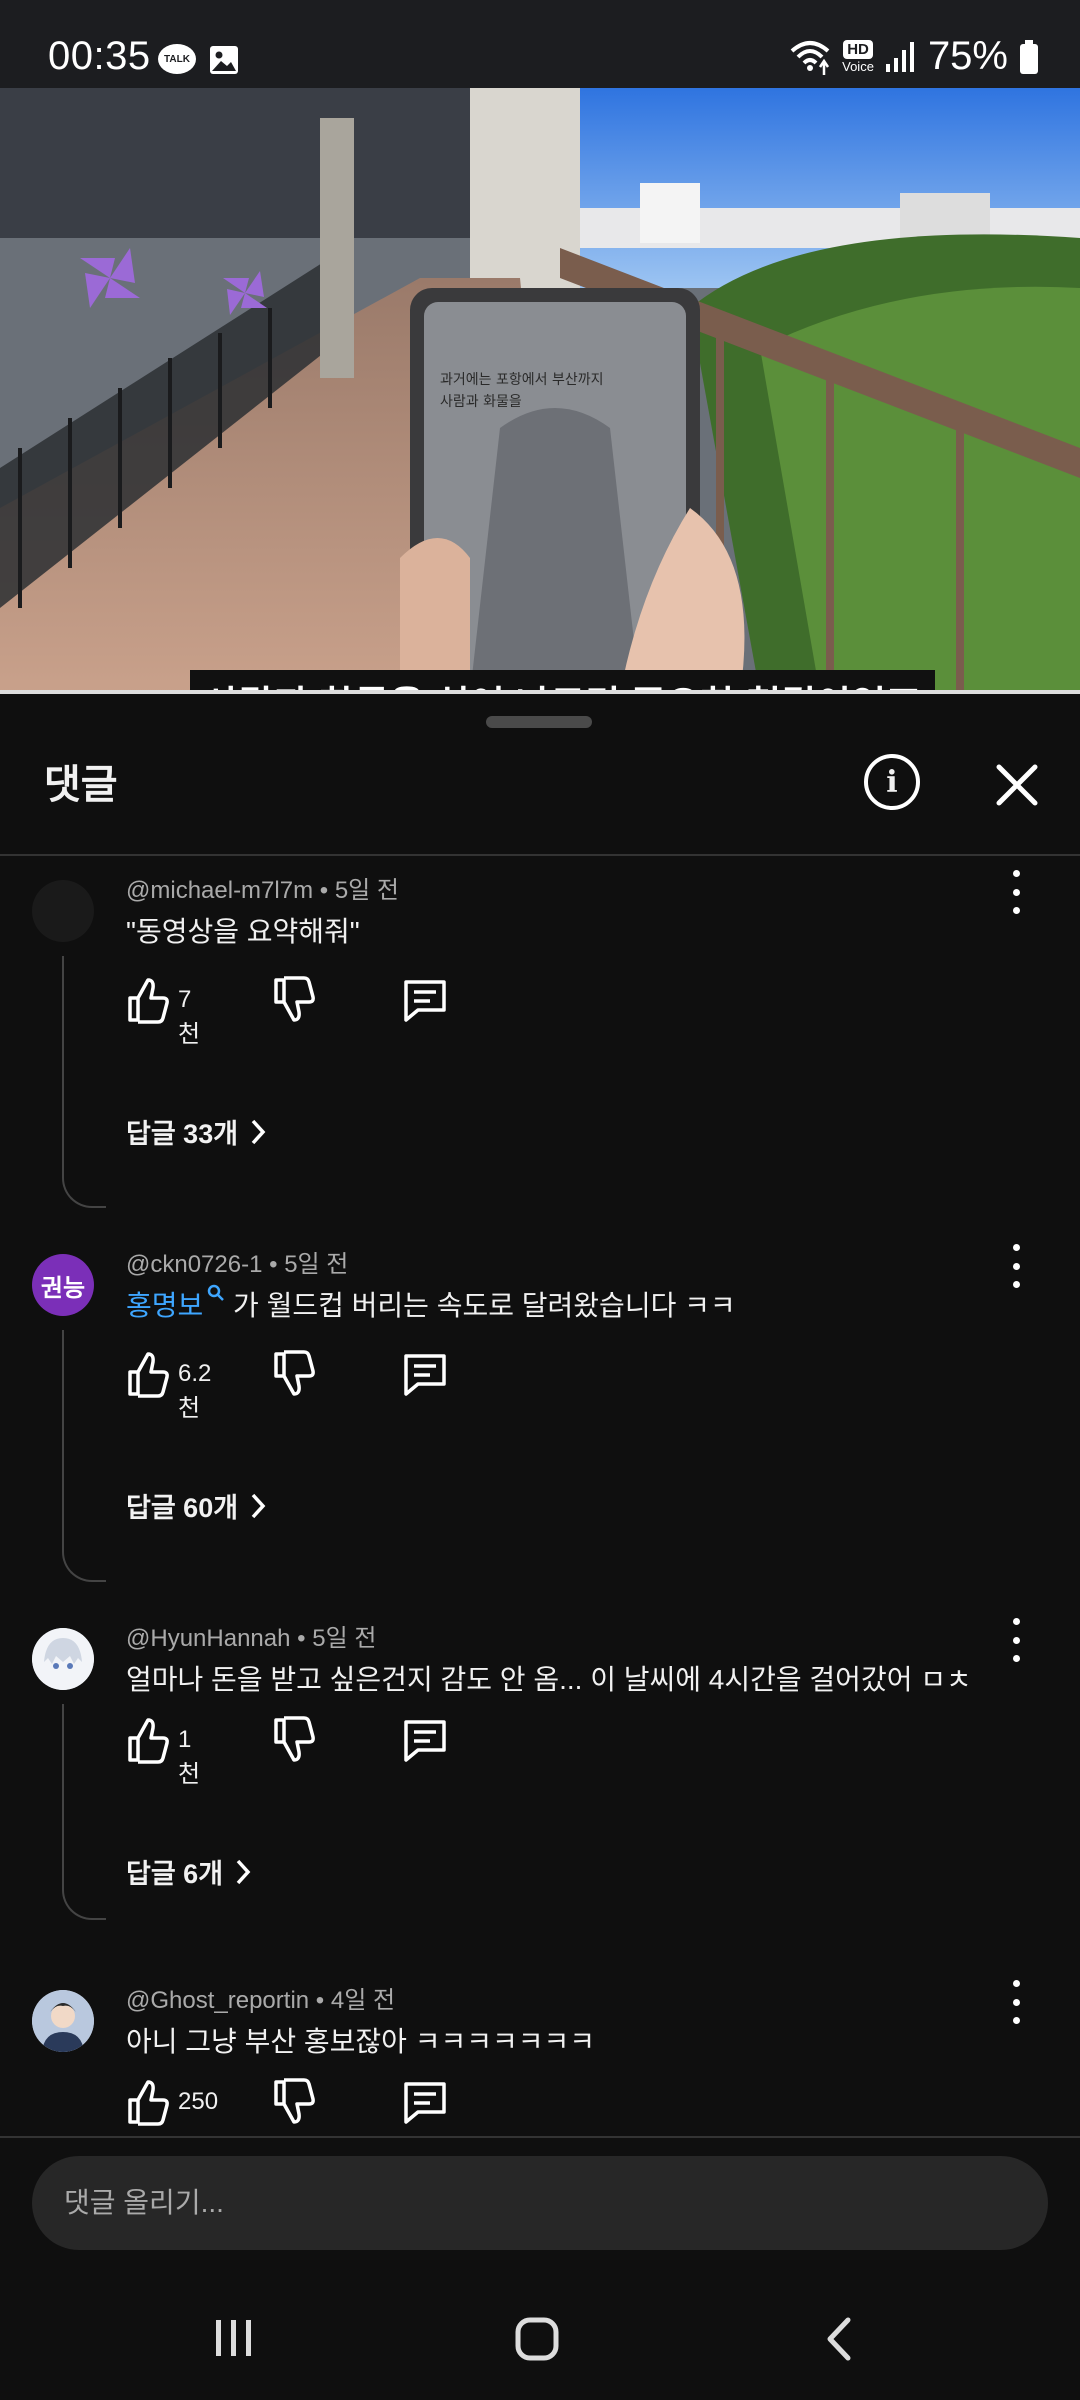 The image size is (1080, 2400). What do you see at coordinates (810, 57) in the screenshot?
I see `wifi-icon` at bounding box center [810, 57].